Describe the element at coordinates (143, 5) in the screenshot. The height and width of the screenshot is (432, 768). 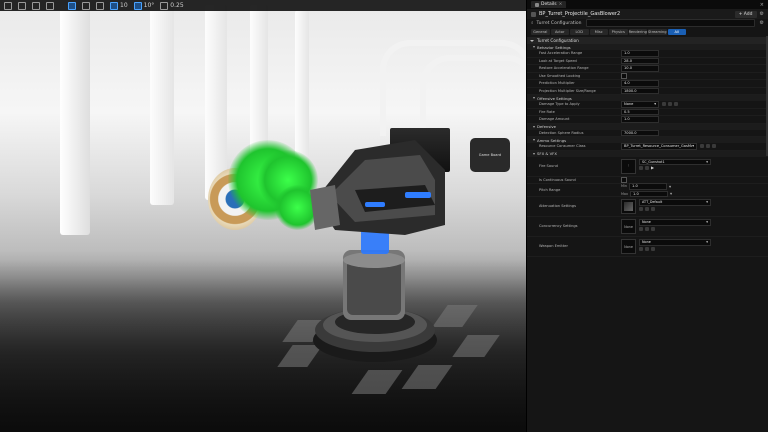
I see `angle-snap-button: 10°` at that location.